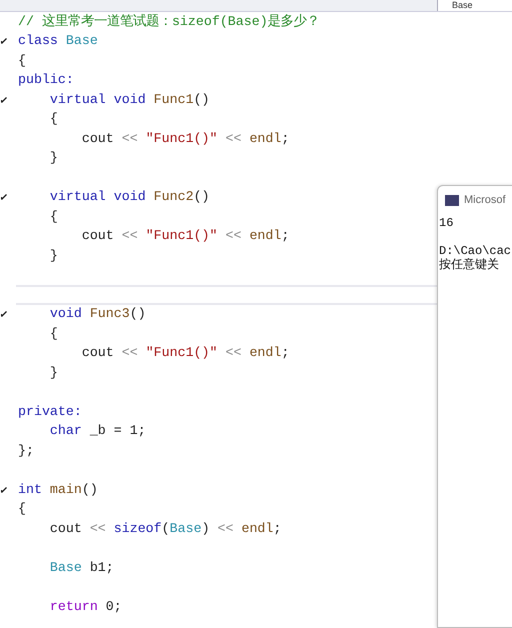  Describe the element at coordinates (169, 21) in the screenshot. I see `code-line: // 这里常考一道笔试题：sizeof(Base)是多少？` at that location.